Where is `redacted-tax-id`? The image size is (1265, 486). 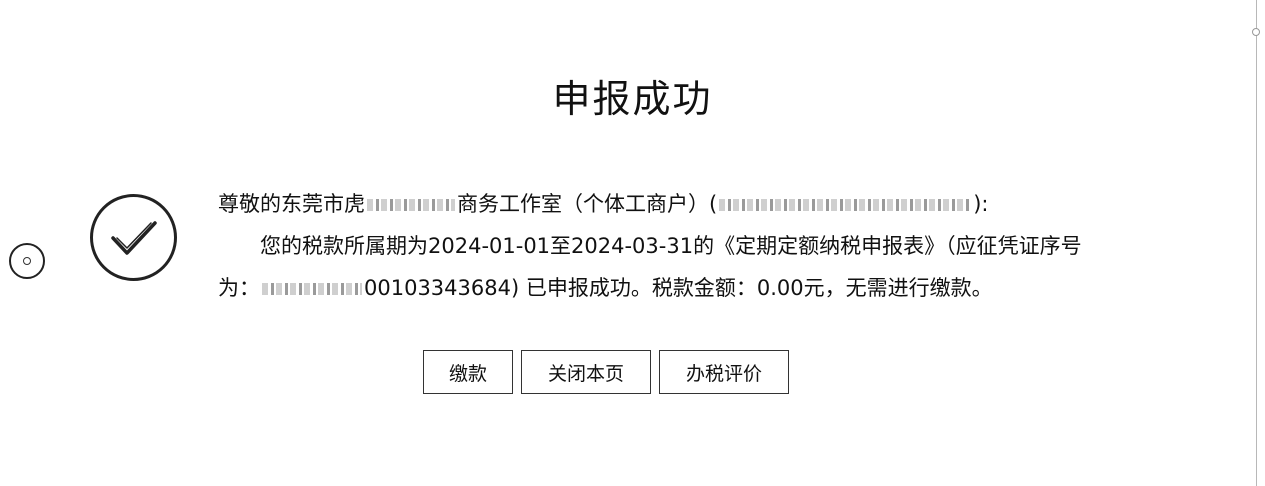
redacted-tax-id is located at coordinates (845, 205).